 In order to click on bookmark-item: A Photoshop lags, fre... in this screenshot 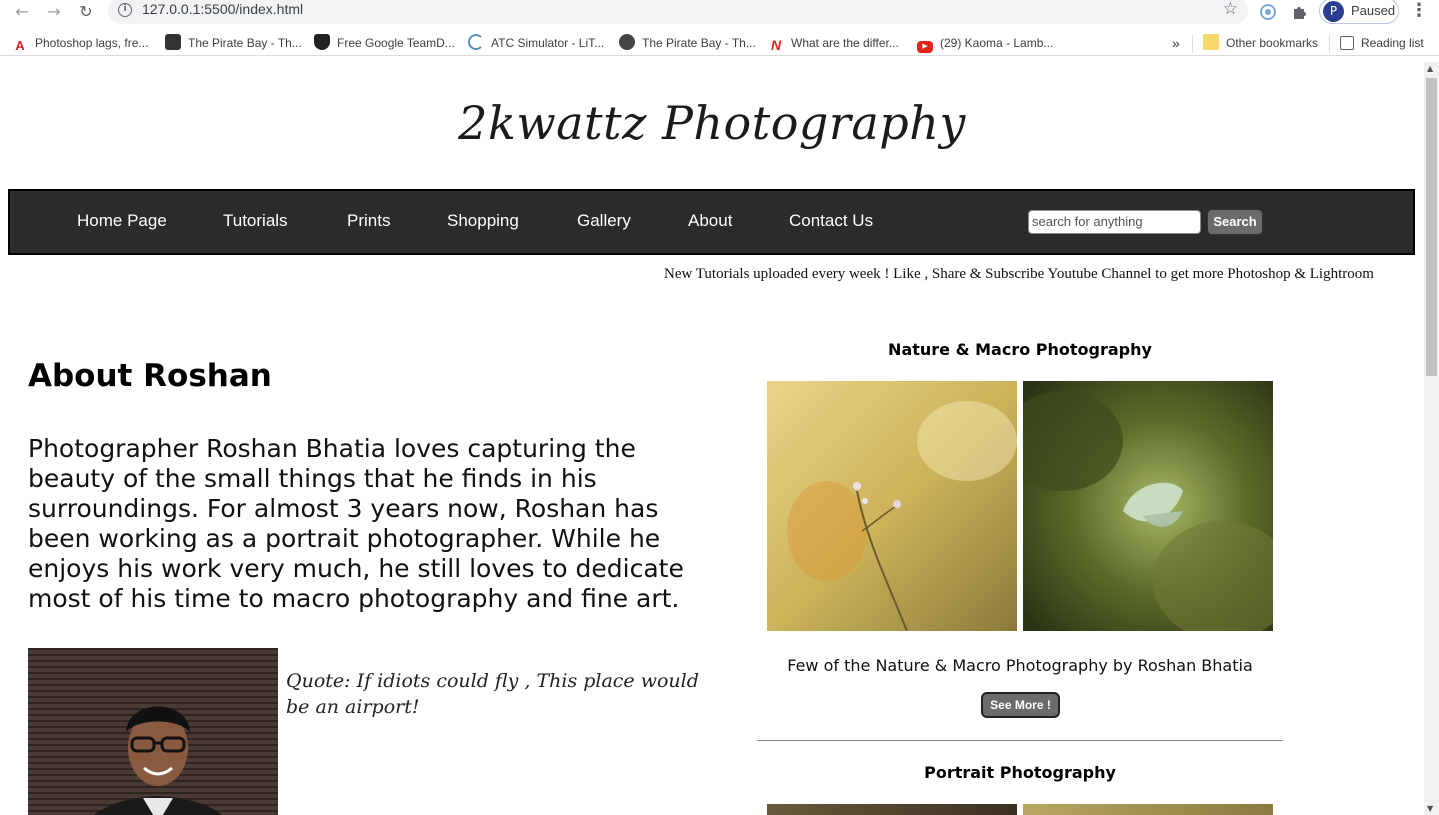, I will do `click(80, 44)`.